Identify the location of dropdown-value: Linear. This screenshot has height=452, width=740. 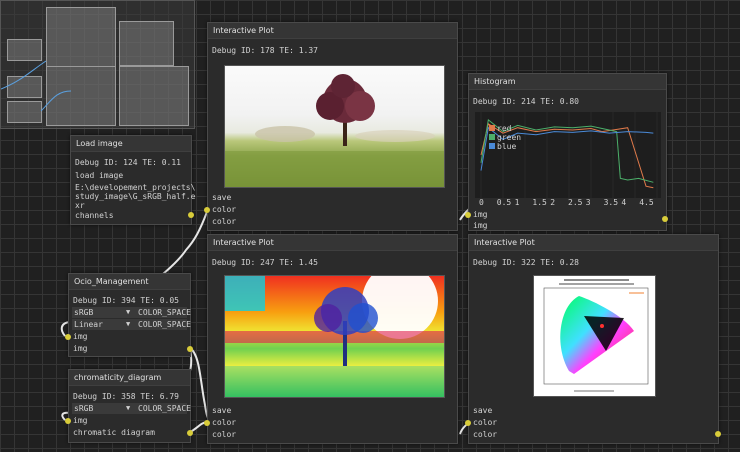
(88, 324).